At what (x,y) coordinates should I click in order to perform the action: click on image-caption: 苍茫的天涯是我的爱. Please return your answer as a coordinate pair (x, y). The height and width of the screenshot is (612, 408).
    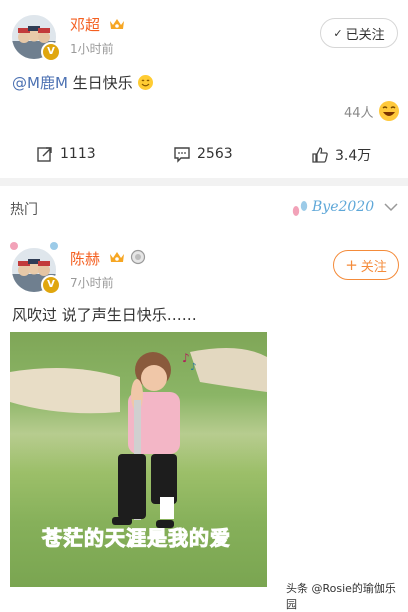
    Looking at the image, I should click on (136, 538).